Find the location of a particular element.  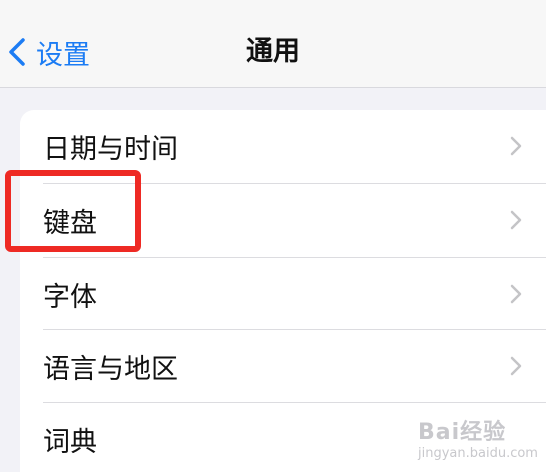

watermark: Bai经验 jingyan.baidu.com is located at coordinates (475, 441).